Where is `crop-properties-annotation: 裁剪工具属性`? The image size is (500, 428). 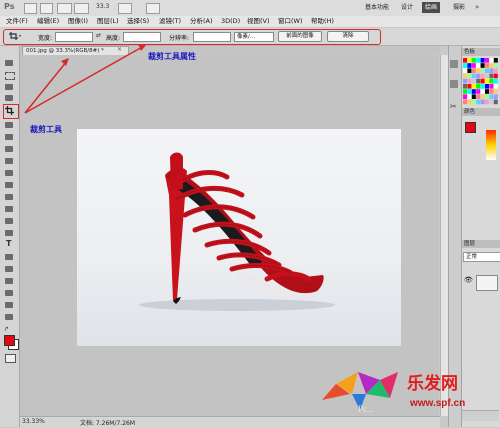
crop-properties-annotation: 裁剪工具属性 is located at coordinates (172, 56).